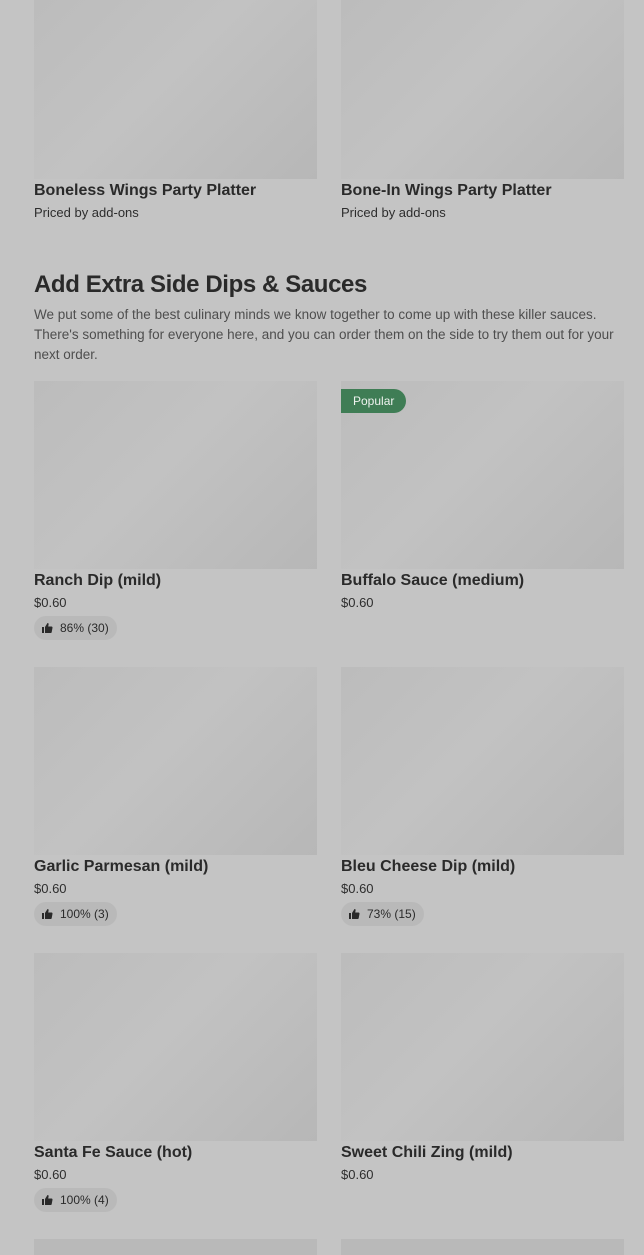 The width and height of the screenshot is (644, 1255). Describe the element at coordinates (200, 284) in the screenshot. I see `section-title: Add Extra Side Dips & Sauces` at that location.